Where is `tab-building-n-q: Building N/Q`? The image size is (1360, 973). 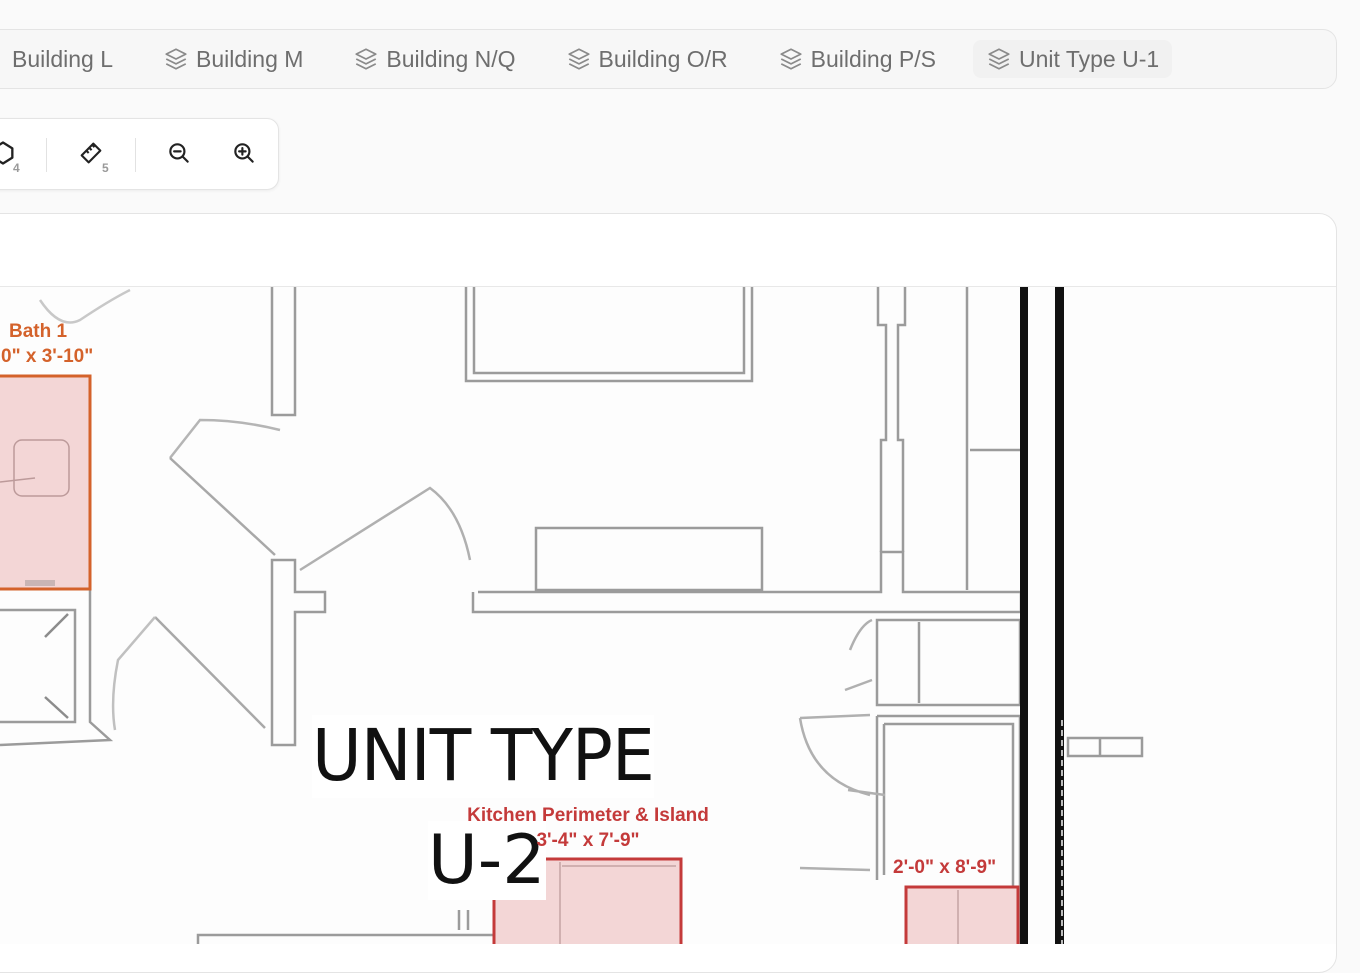
tab-building-n-q: Building N/Q is located at coordinates (434, 59).